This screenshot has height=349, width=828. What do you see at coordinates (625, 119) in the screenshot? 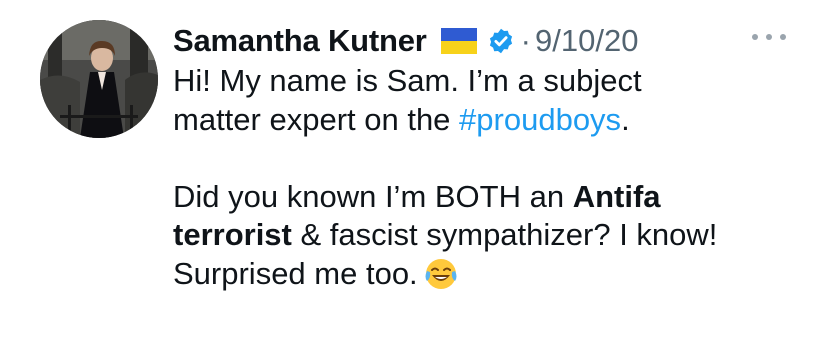
I see `text-segment: .` at bounding box center [625, 119].